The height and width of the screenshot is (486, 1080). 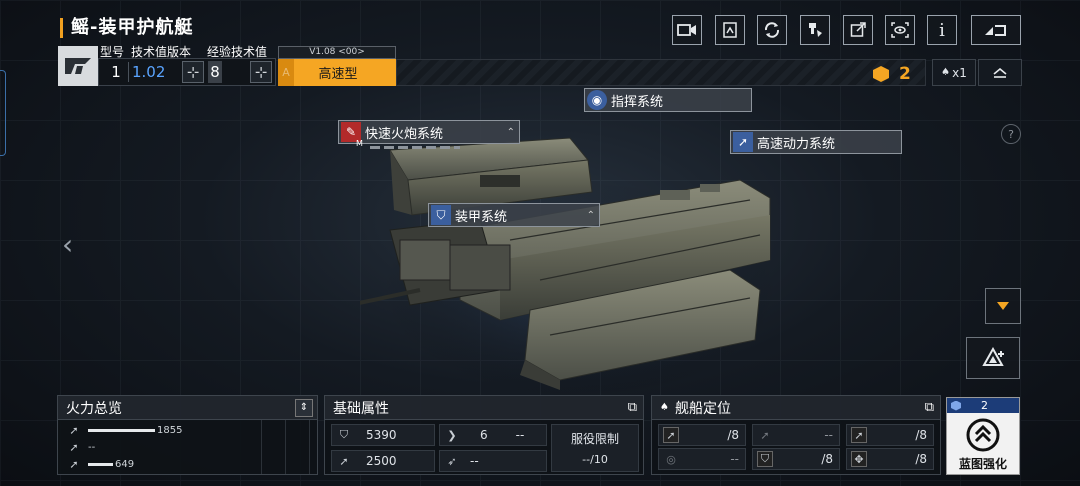 I want to click on power-system-name: 高速动力系统, so click(x=796, y=144).